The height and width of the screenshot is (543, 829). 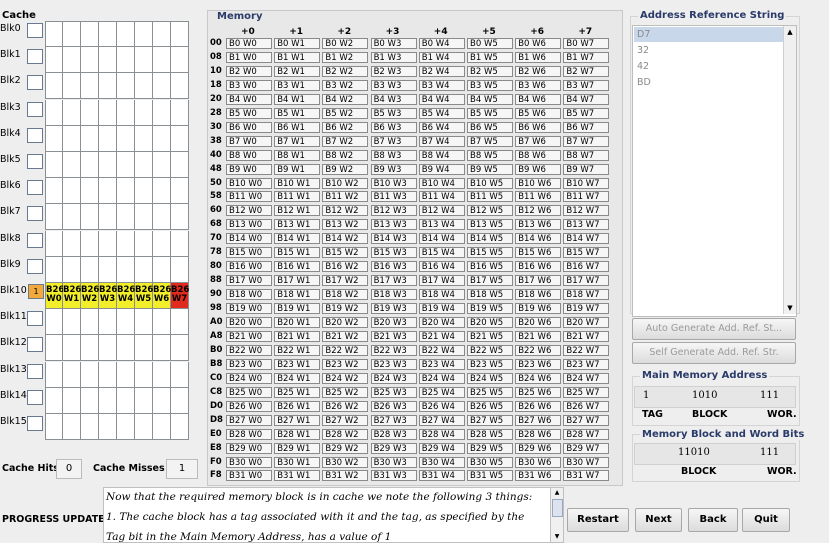 What do you see at coordinates (249, 239) in the screenshot?
I see `memory-cell: B14 W0` at bounding box center [249, 239].